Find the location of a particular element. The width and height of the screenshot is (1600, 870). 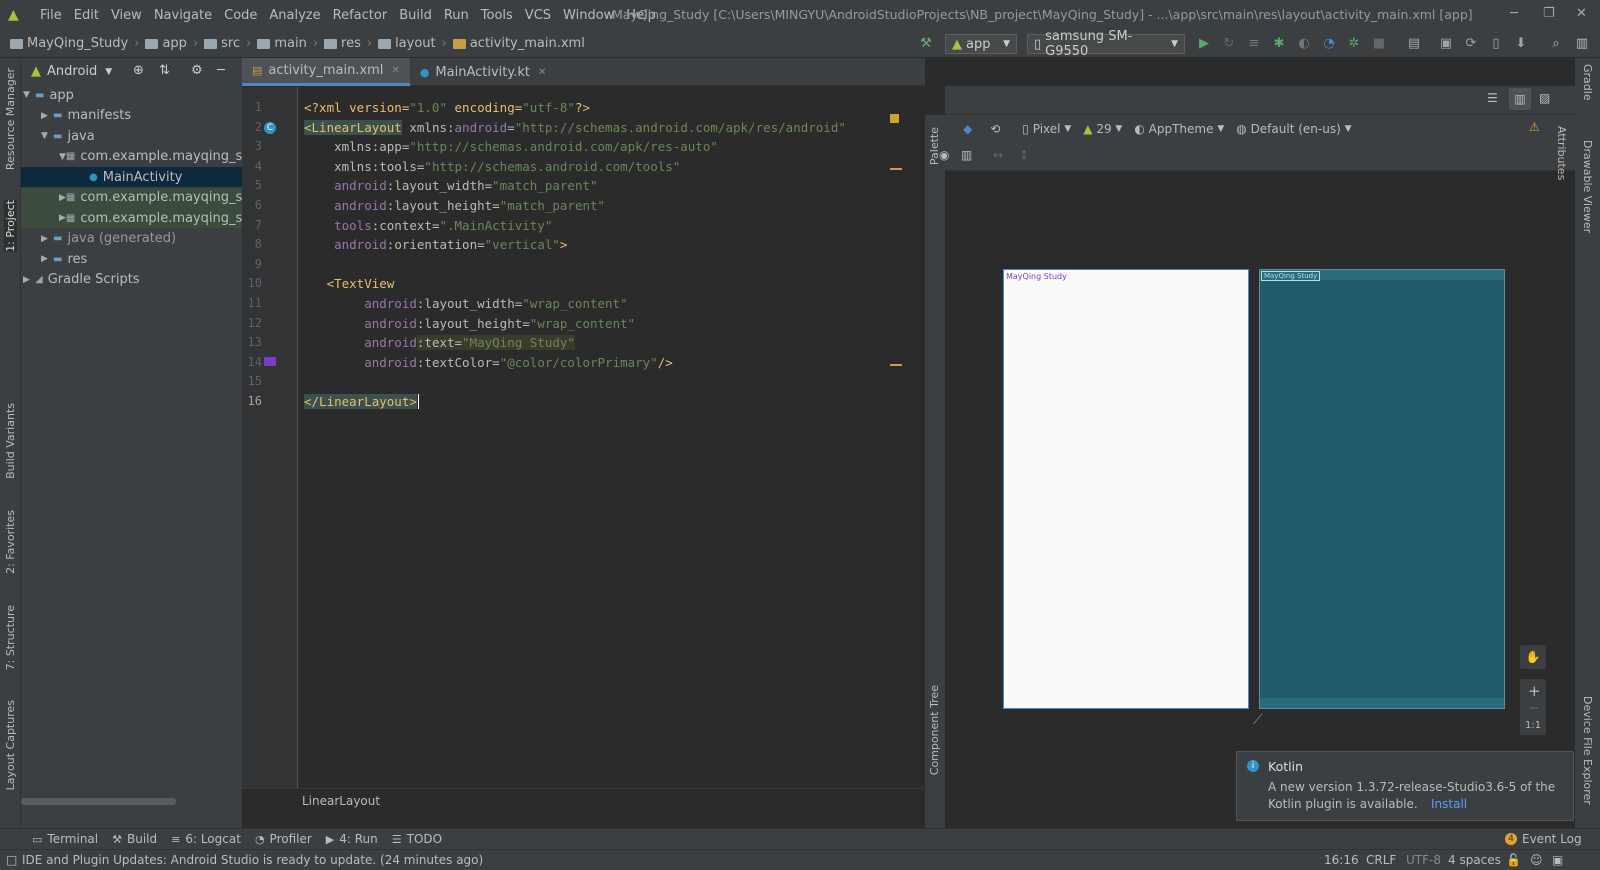

layout-captures-tab: Layout Captures is located at coordinates (10, 745).